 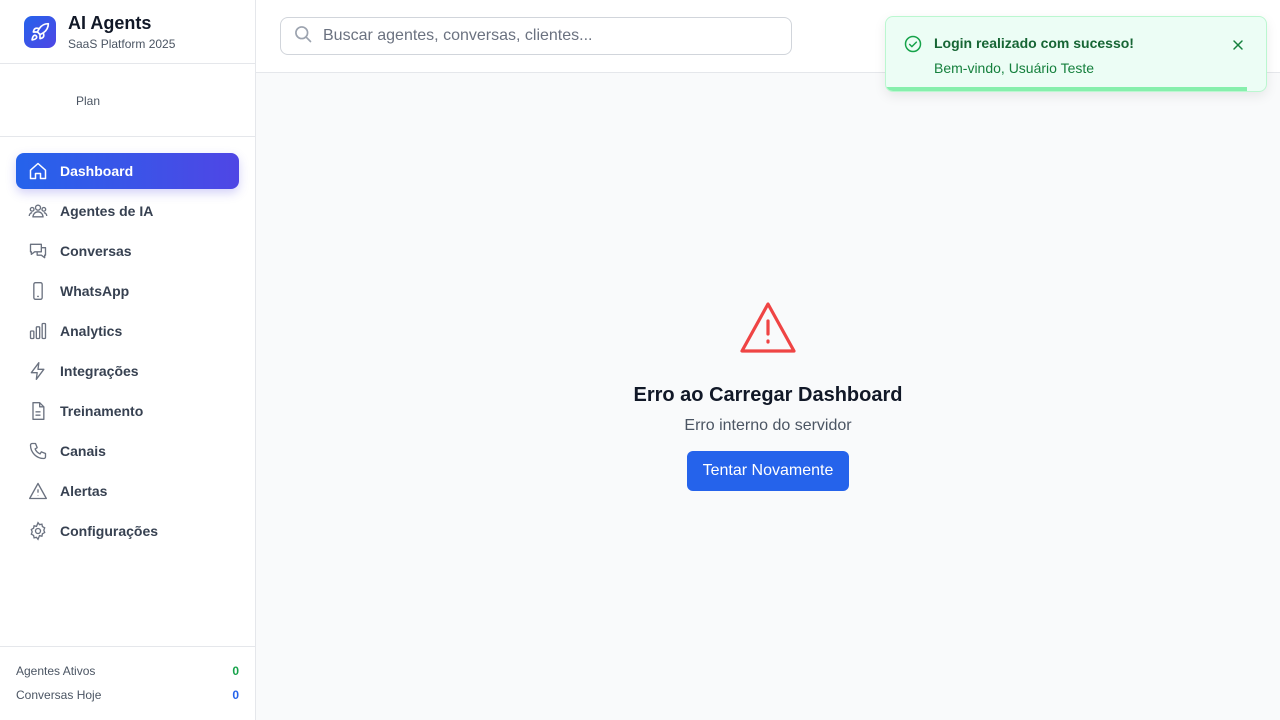 What do you see at coordinates (127, 491) in the screenshot?
I see `sidebar-item-alertas: Alertas` at bounding box center [127, 491].